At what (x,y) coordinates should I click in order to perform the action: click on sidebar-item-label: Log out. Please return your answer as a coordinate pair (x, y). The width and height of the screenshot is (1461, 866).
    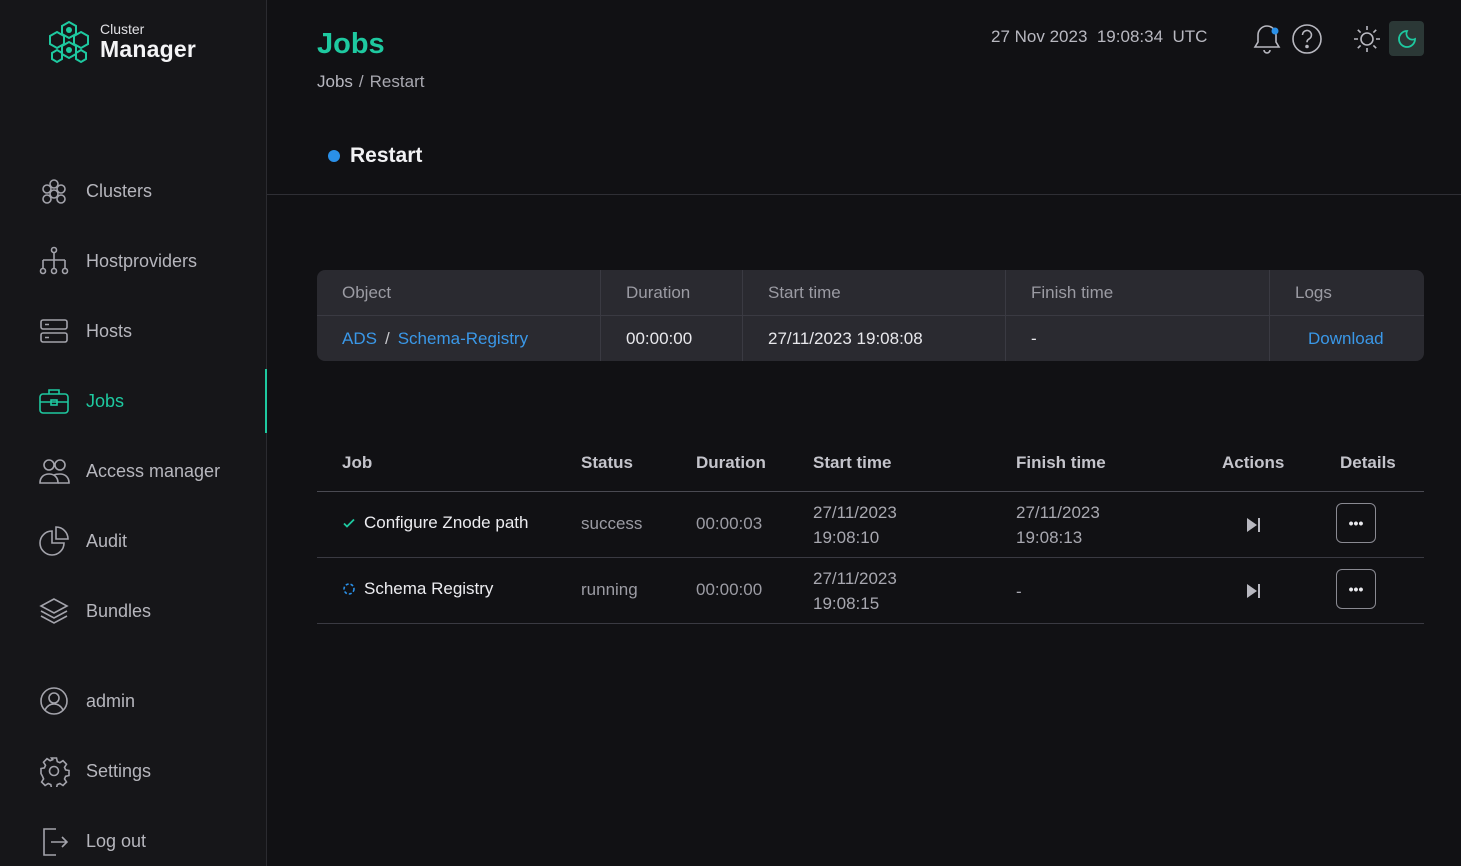
    Looking at the image, I should click on (116, 840).